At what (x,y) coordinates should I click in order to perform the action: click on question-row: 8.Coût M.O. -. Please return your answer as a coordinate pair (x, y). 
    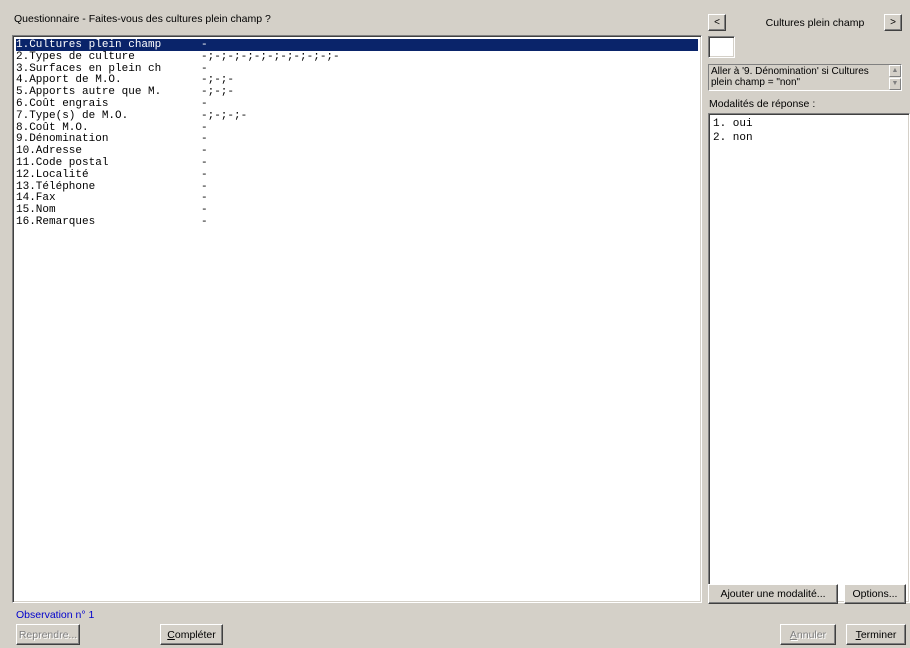
    Looking at the image, I should click on (357, 128).